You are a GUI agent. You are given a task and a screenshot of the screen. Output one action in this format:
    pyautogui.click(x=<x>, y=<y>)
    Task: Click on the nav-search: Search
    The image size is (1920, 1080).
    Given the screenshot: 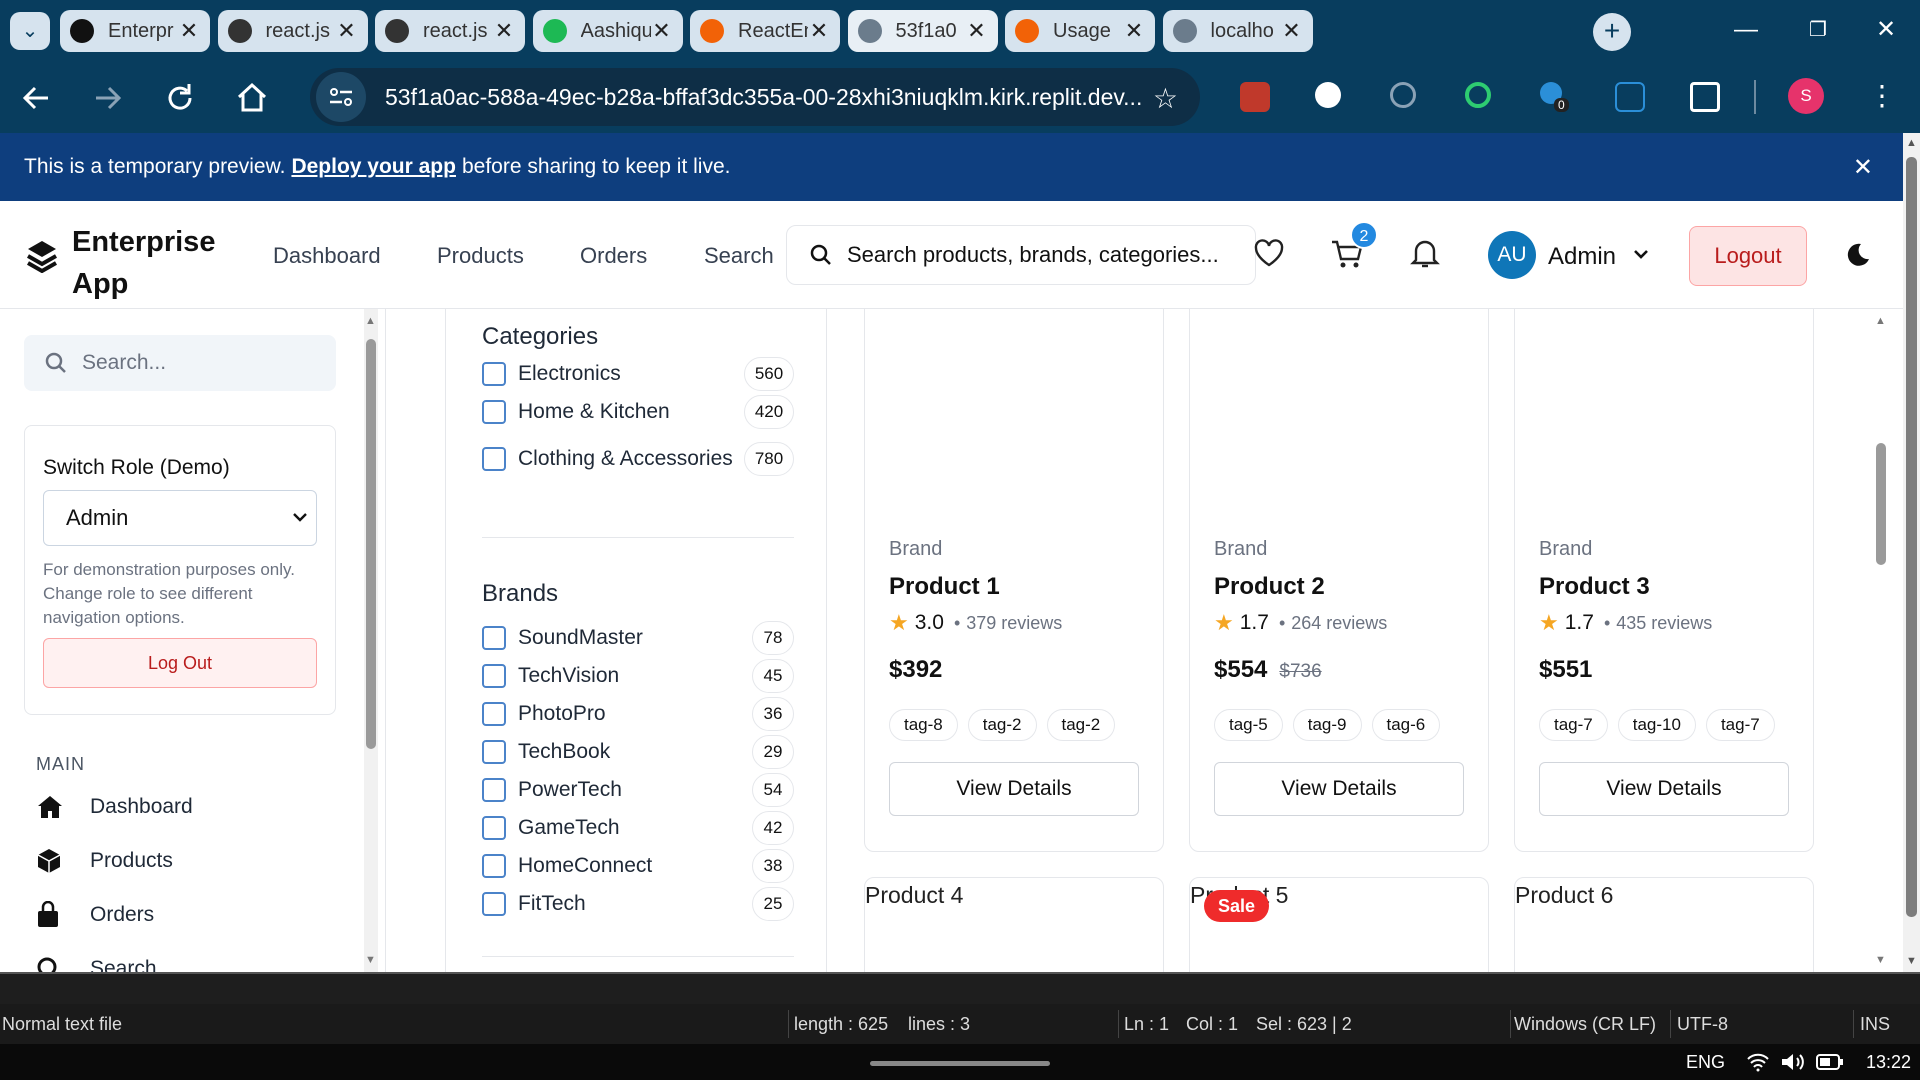 What is the action you would take?
    pyautogui.click(x=739, y=256)
    